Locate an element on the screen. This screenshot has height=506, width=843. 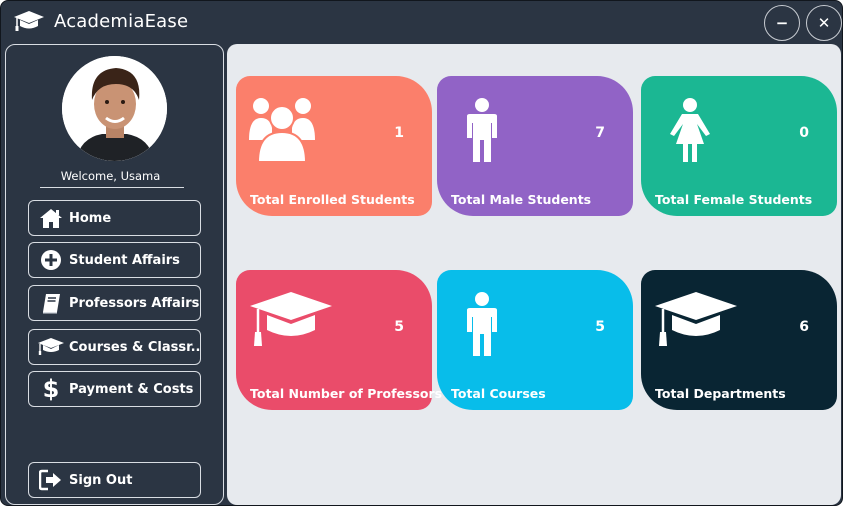
sign-out-label: Sign Out is located at coordinates (101, 480).